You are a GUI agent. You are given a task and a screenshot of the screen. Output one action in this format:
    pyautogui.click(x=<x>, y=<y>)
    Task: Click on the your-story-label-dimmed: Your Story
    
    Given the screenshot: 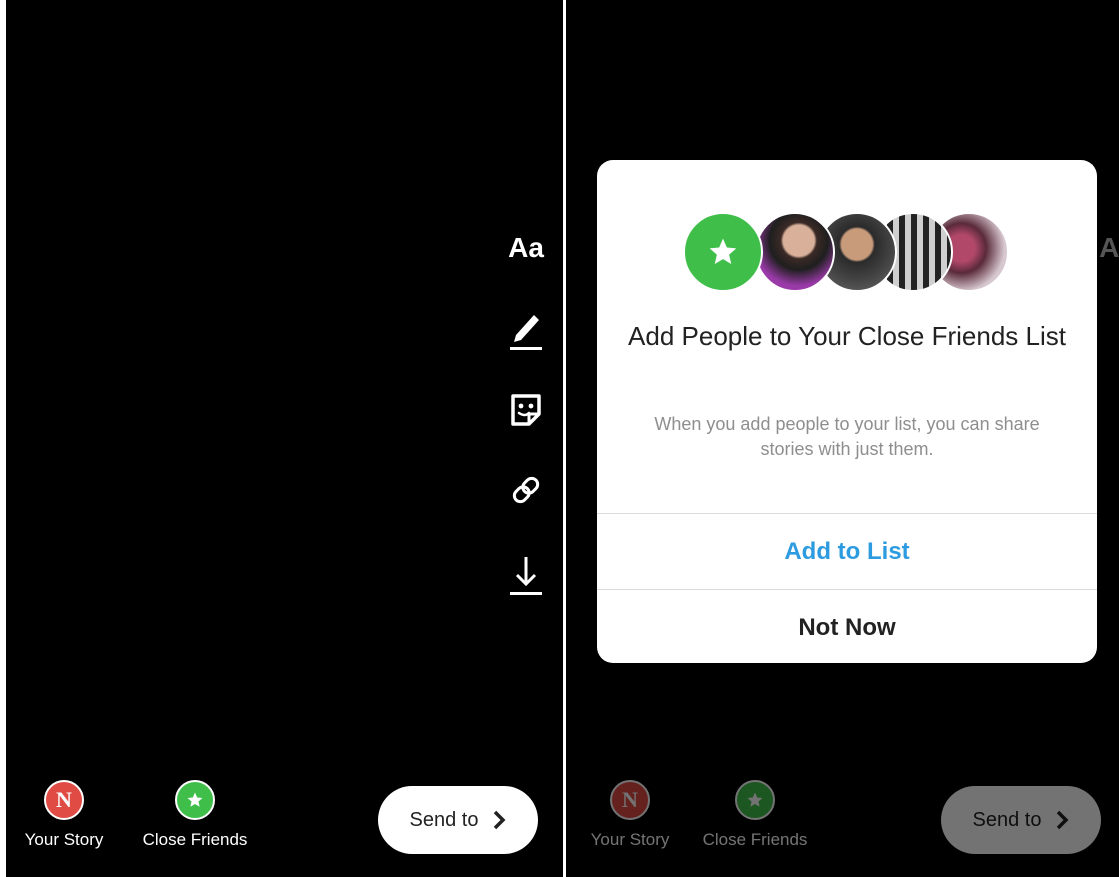 What is the action you would take?
    pyautogui.click(x=630, y=839)
    